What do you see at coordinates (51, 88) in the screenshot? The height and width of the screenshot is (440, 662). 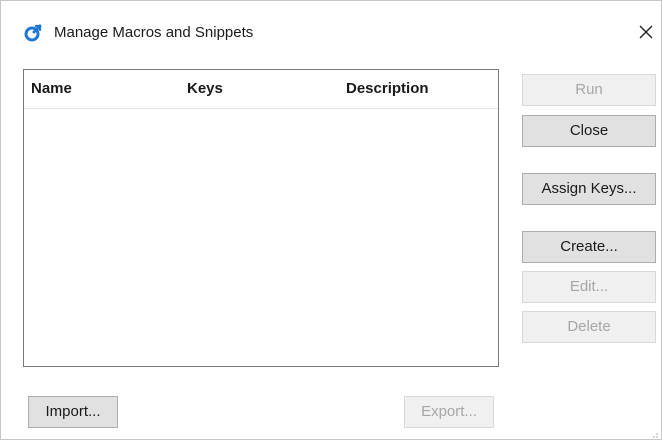 I see `column-header-name: Name` at bounding box center [51, 88].